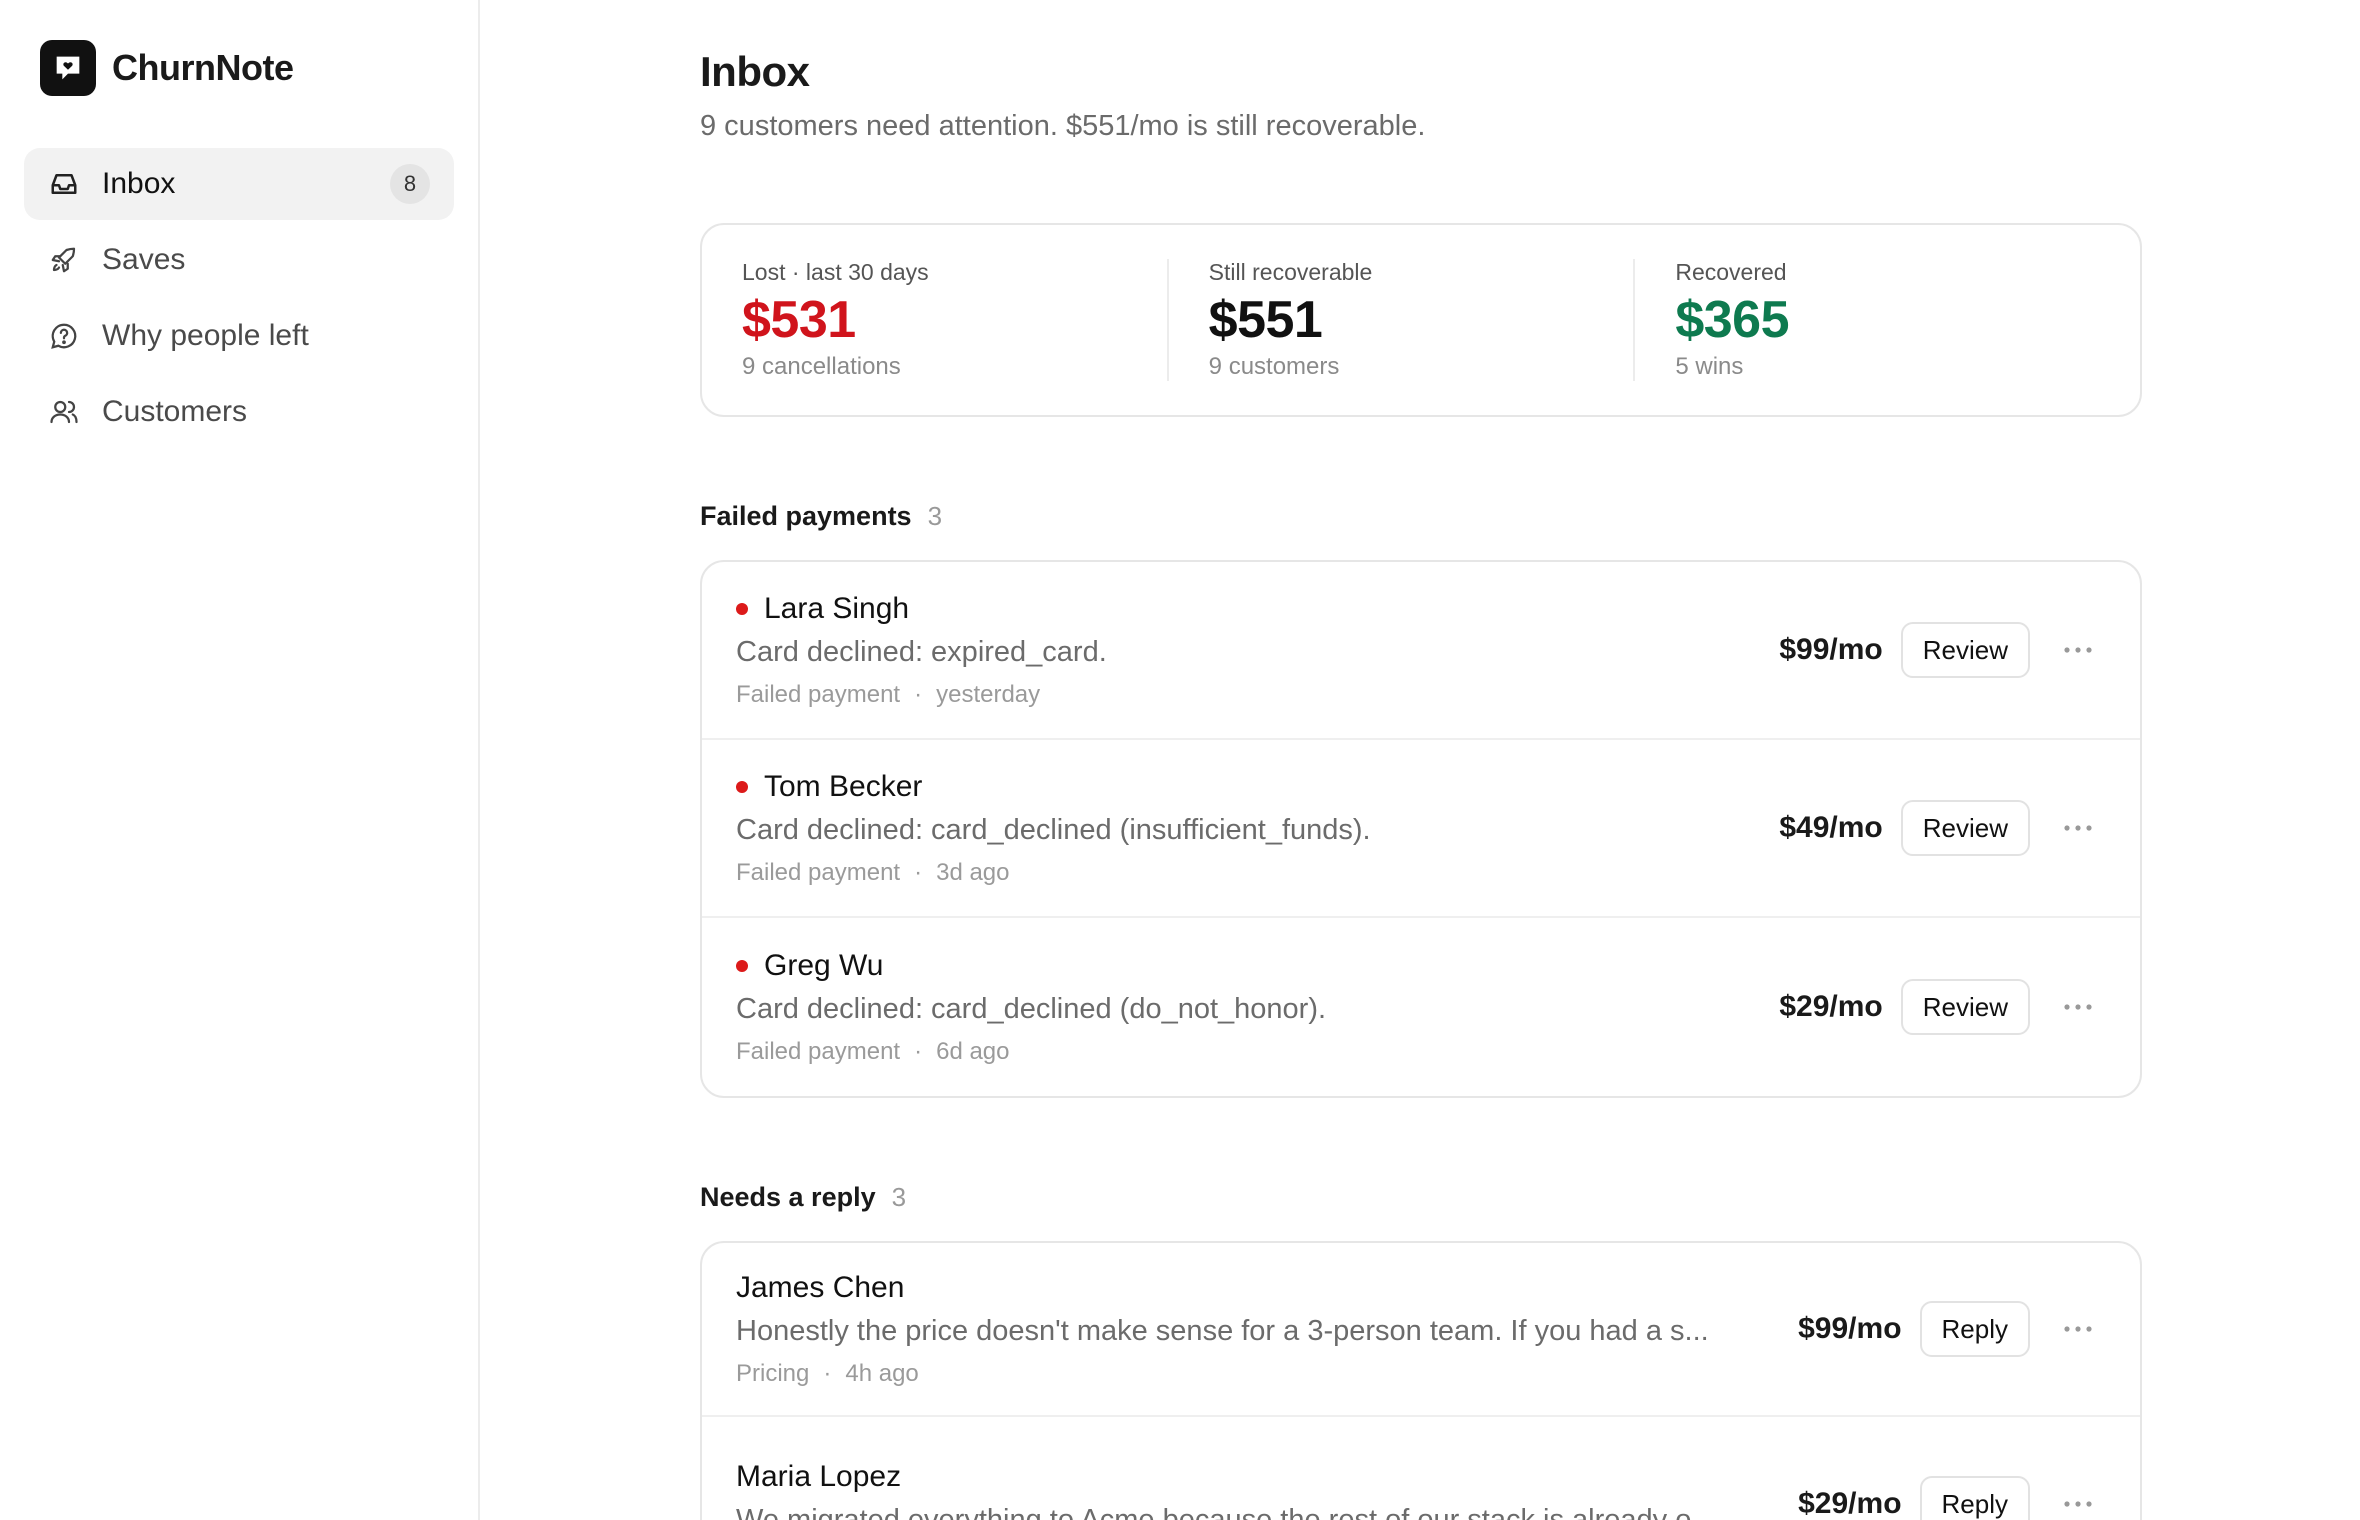  What do you see at coordinates (1831, 827) in the screenshot?
I see `item-price: $49/mo` at bounding box center [1831, 827].